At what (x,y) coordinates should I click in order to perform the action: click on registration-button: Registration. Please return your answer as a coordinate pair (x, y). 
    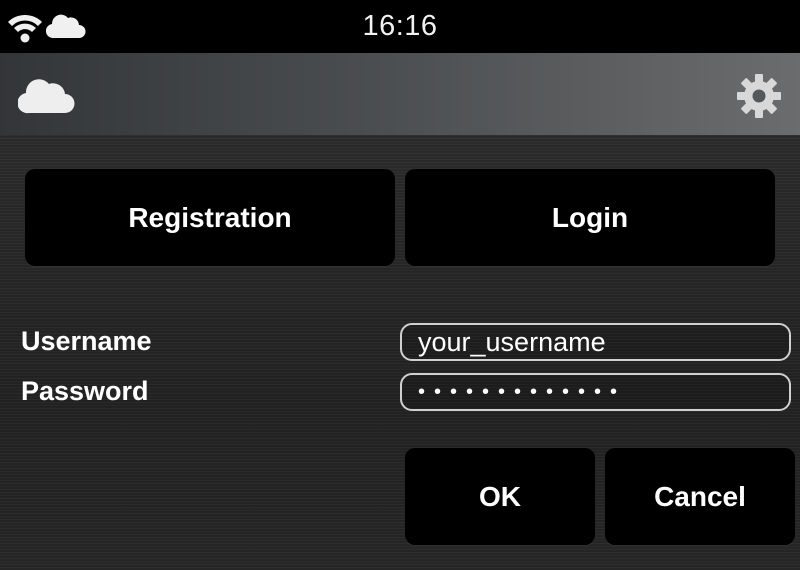
    Looking at the image, I should click on (210, 217).